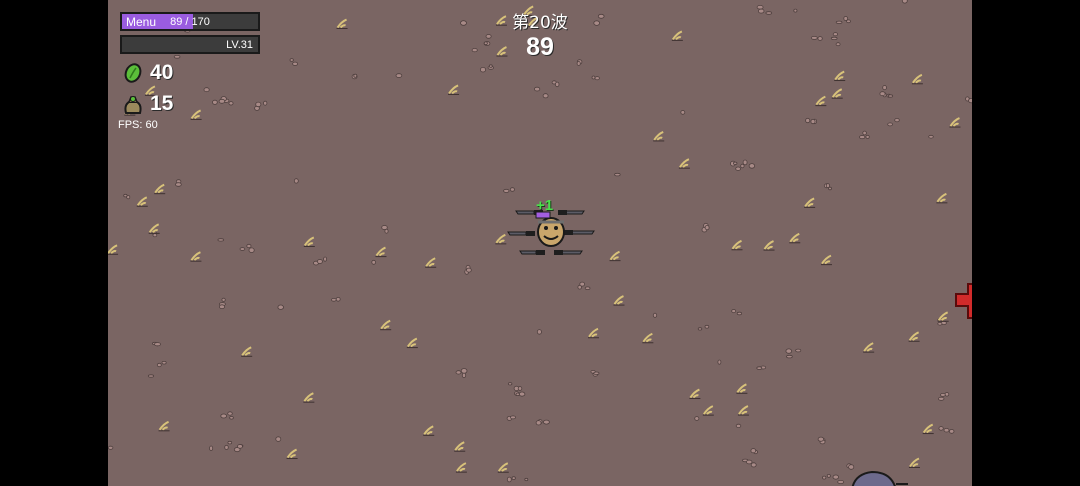  What do you see at coordinates (190, 44) in the screenshot?
I see `xp-bar: LV.31` at bounding box center [190, 44].